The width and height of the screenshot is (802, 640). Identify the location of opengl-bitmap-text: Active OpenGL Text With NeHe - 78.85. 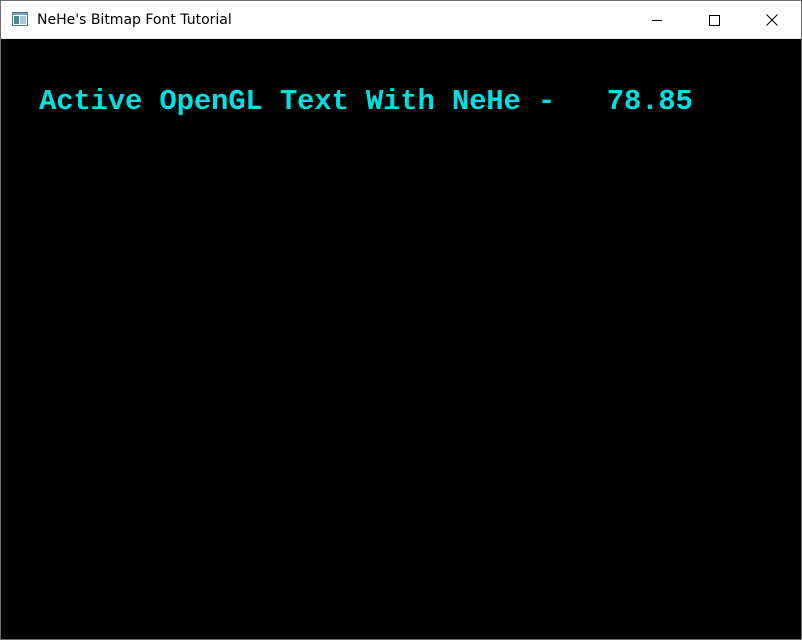
(366, 101).